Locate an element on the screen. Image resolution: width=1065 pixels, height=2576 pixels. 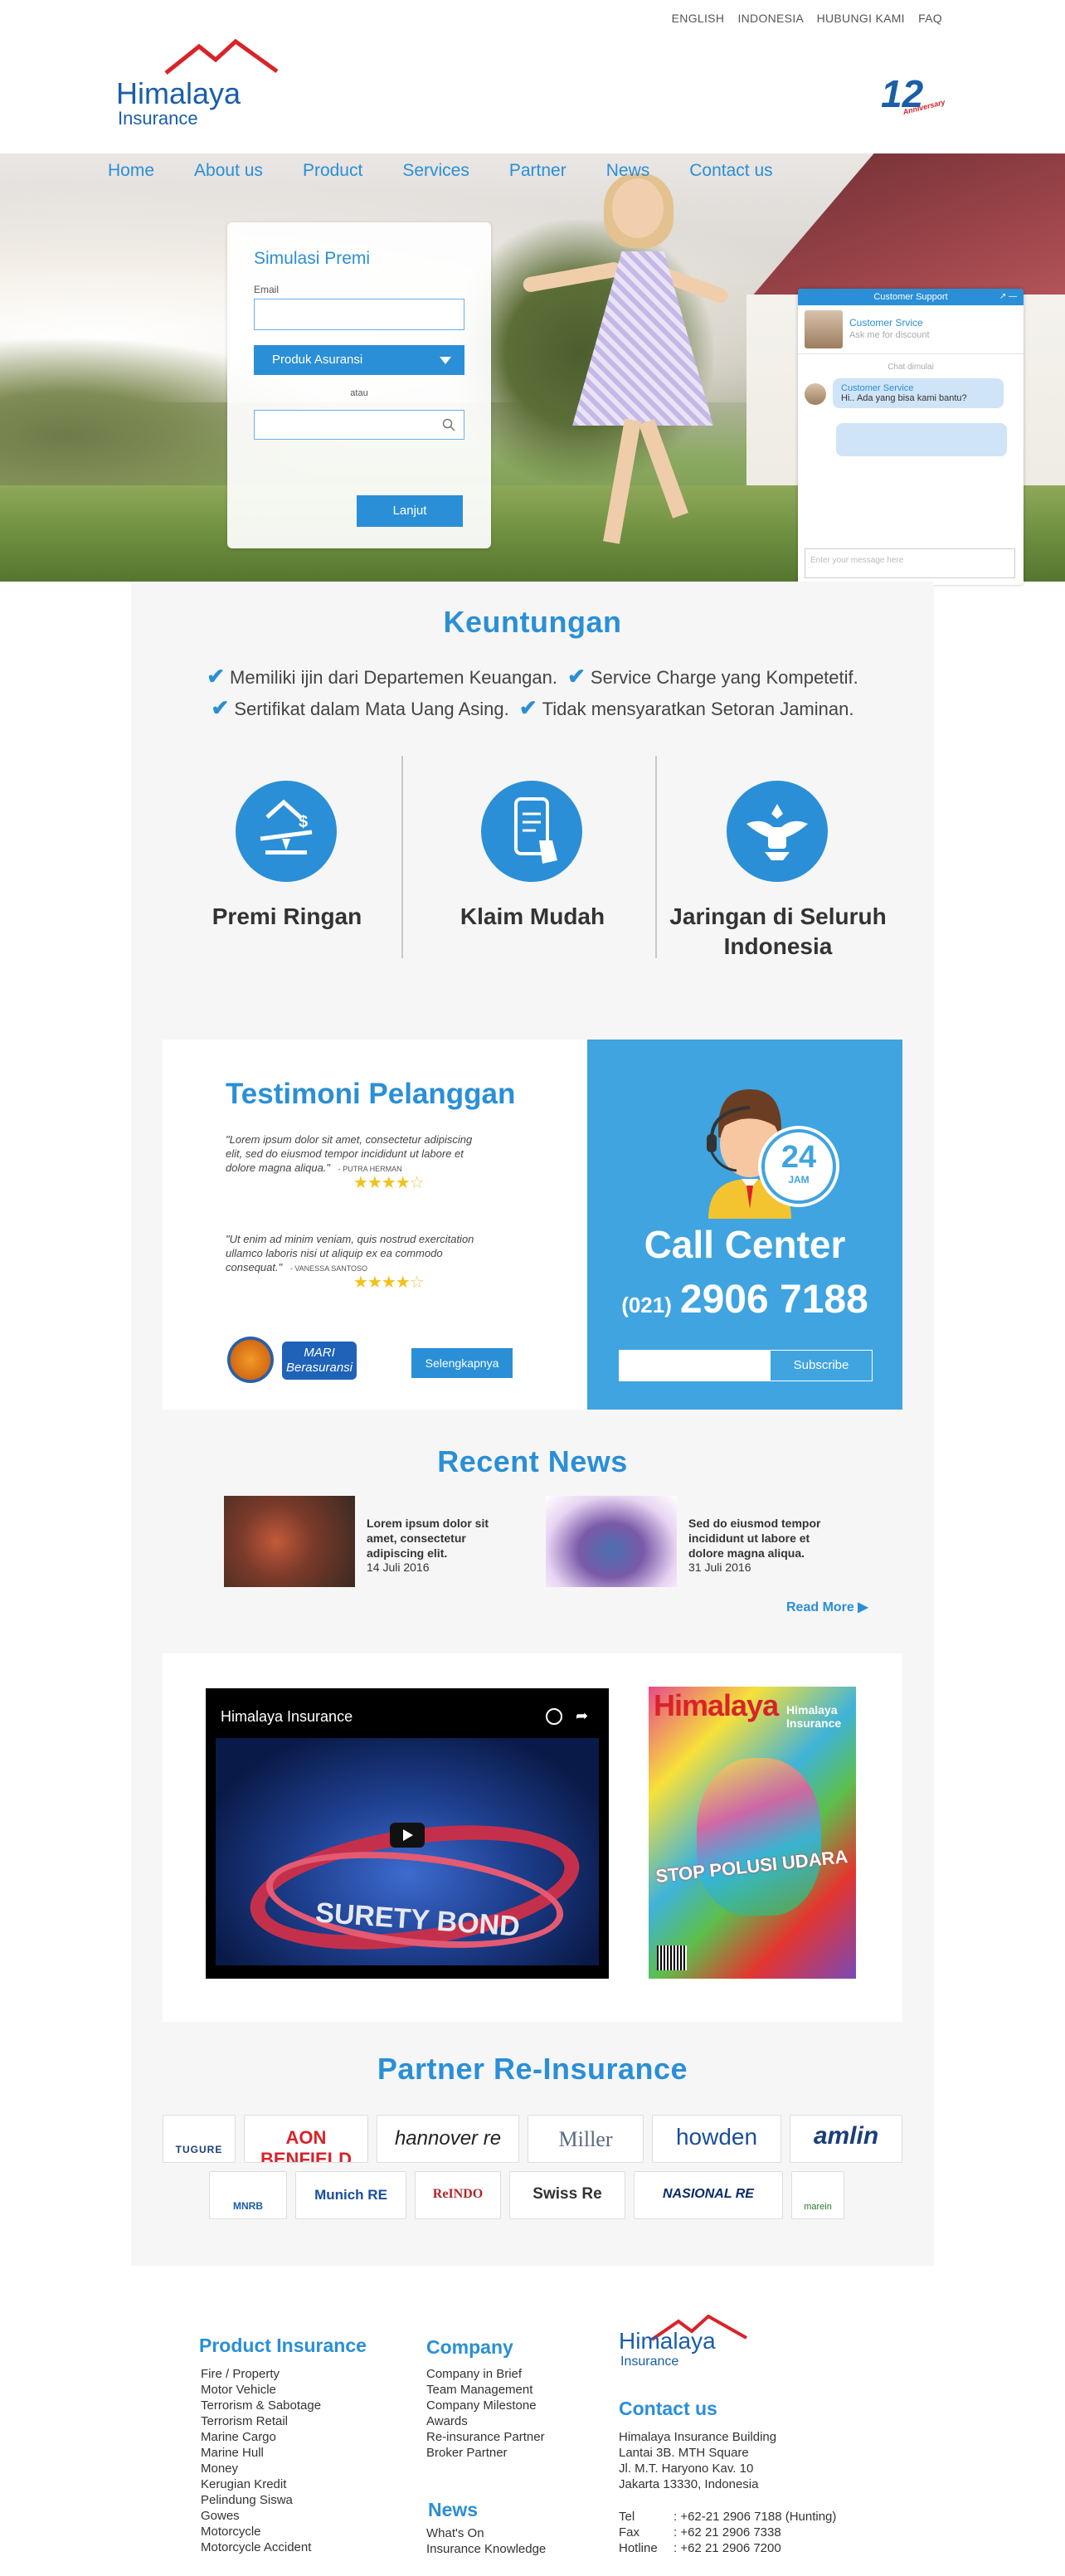
footer-link: Fire / Property is located at coordinates (261, 2374).